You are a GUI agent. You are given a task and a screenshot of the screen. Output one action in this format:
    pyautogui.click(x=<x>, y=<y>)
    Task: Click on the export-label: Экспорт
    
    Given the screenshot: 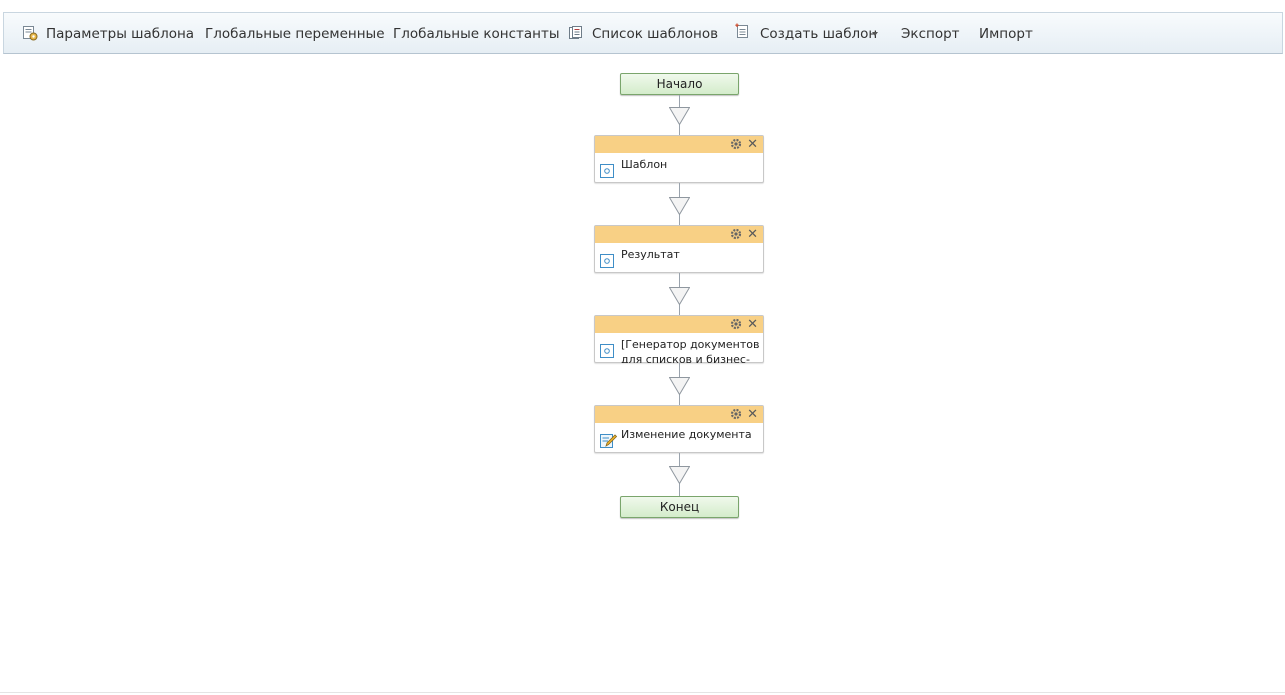 What is the action you would take?
    pyautogui.click(x=930, y=34)
    